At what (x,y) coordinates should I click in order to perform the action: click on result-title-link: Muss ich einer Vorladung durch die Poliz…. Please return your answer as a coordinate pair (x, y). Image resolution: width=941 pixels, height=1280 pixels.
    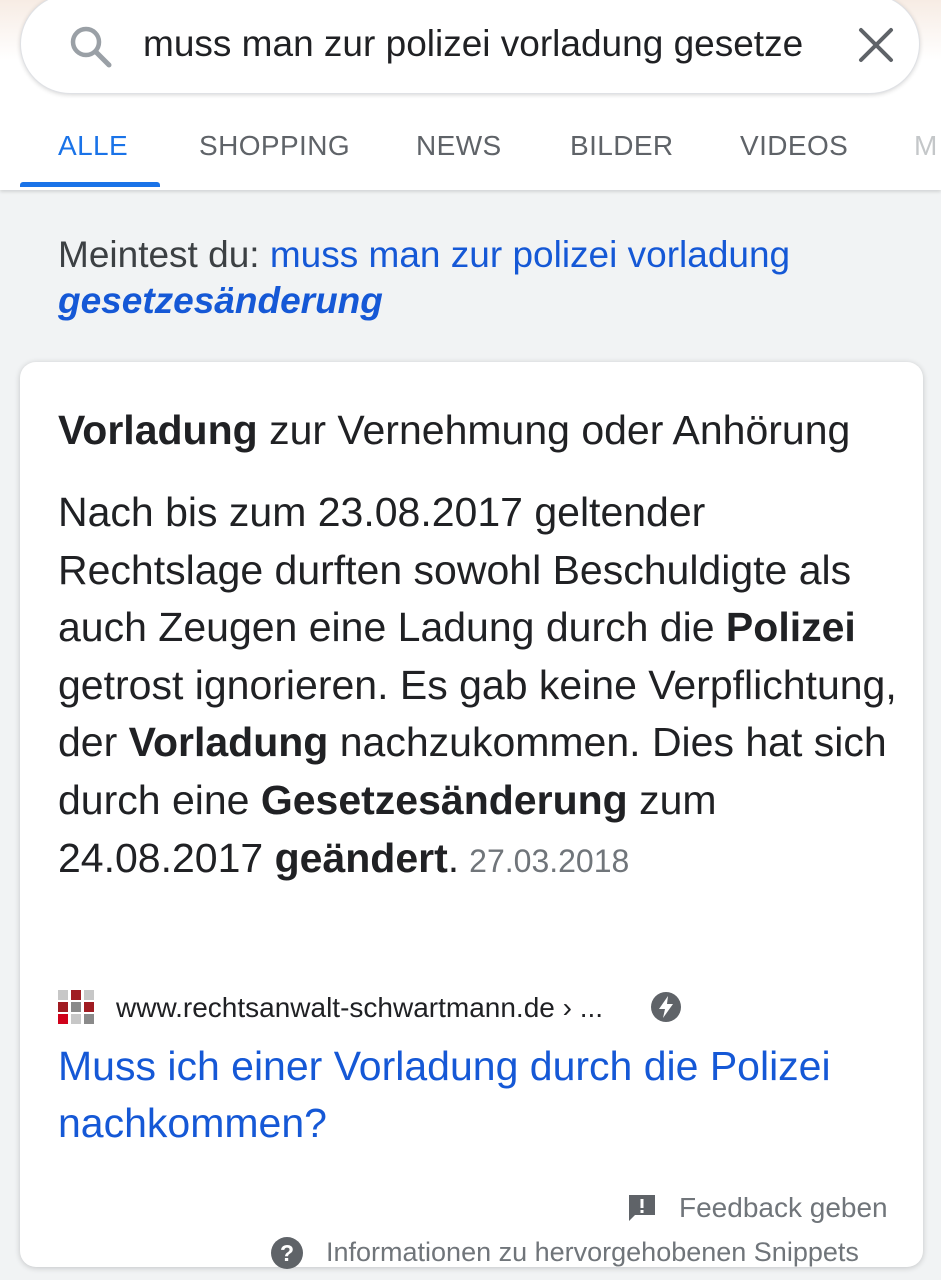
    Looking at the image, I should click on (483, 1095).